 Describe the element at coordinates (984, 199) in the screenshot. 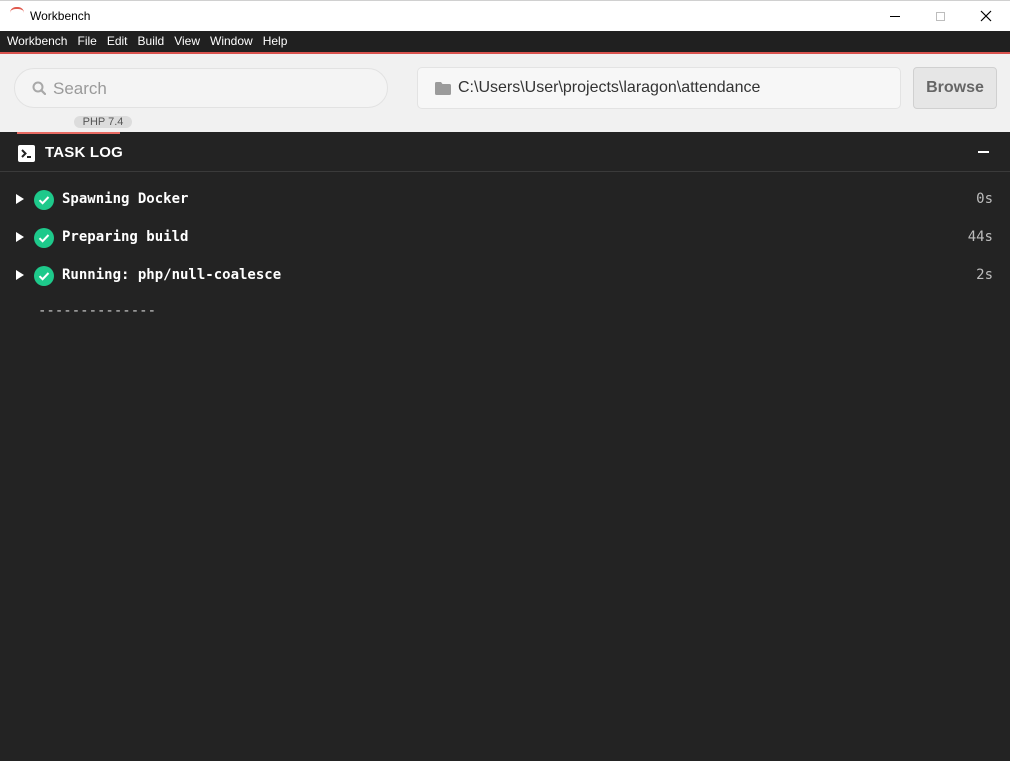

I see `task-duration: 0s` at that location.